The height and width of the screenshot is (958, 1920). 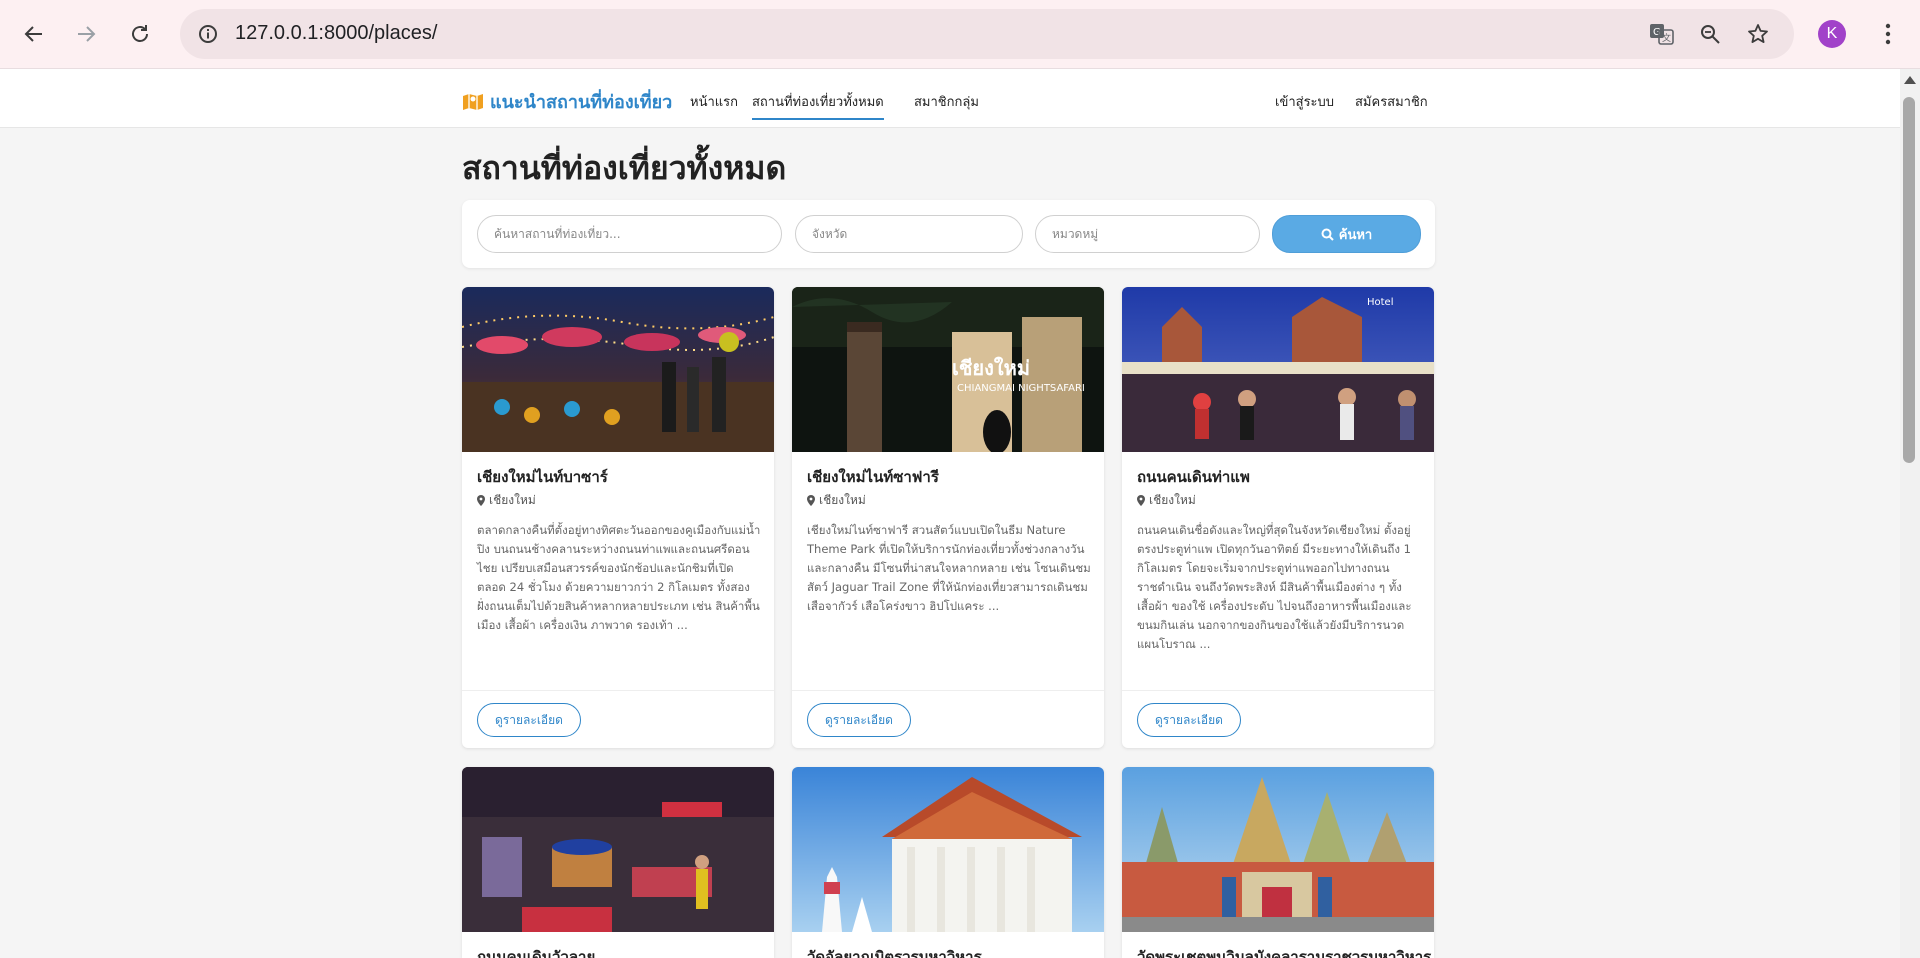 I want to click on zoom-icon, so click(x=1710, y=34).